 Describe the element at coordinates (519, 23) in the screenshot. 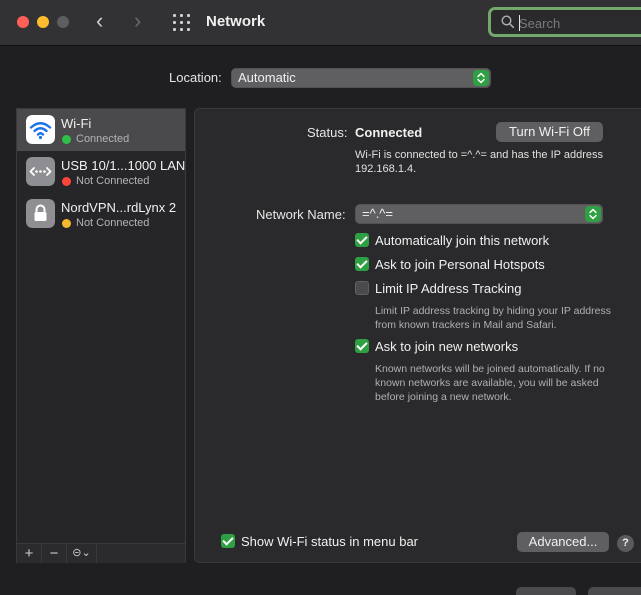

I see `text-cursor` at that location.